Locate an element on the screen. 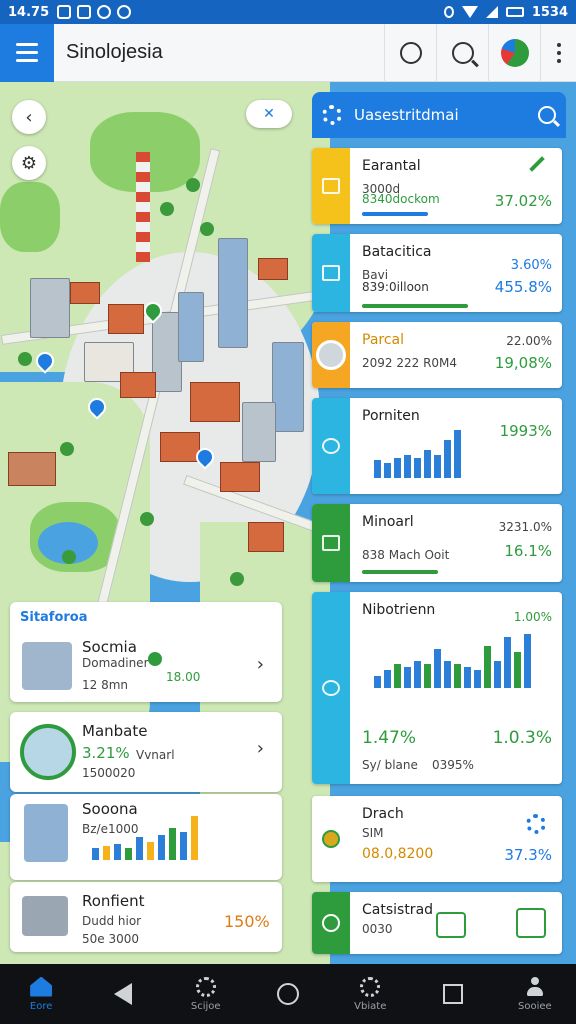 This screenshot has width=576, height=1024. nav-system-home is located at coordinates (288, 994).